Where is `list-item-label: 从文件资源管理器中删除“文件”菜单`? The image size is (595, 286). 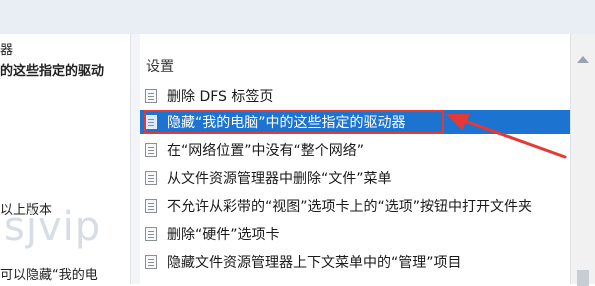
list-item-label: 从文件资源管理器中删除“文件”菜单 is located at coordinates (279, 179).